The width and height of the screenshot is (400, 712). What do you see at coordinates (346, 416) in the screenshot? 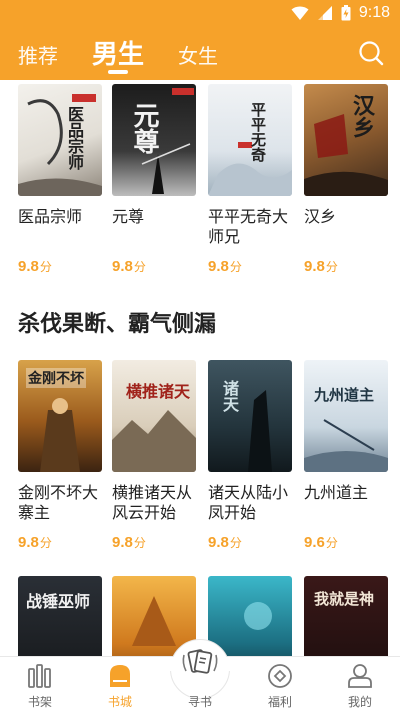
I see `book-cover: 九州道主` at bounding box center [346, 416].